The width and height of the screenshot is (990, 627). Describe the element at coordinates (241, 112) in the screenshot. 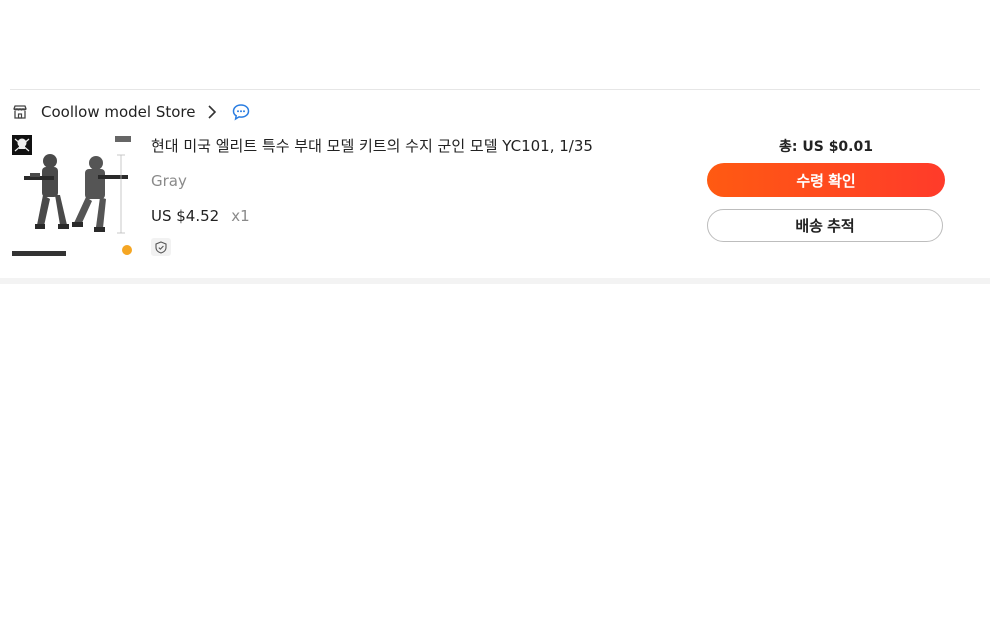

I see `chat-bubble-icon` at that location.